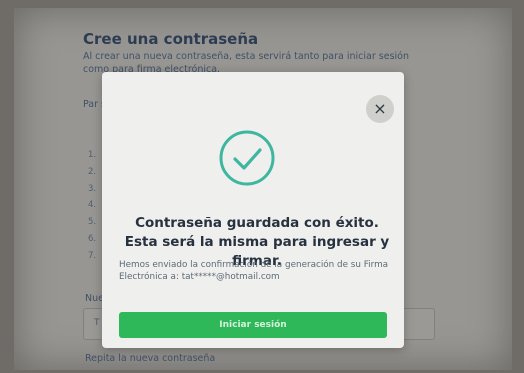 Image resolution: width=524 pixels, height=373 pixels. Describe the element at coordinates (253, 325) in the screenshot. I see `login-button: Iniciar sesión` at that location.